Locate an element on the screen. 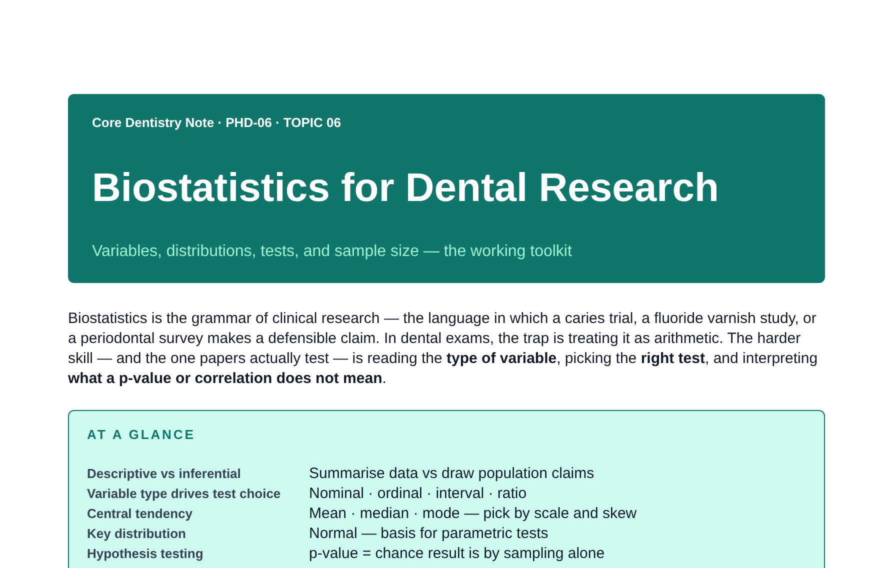 The image size is (893, 568). glance-value: p-value = chance result is by sampling alone is located at coordinates (457, 554).